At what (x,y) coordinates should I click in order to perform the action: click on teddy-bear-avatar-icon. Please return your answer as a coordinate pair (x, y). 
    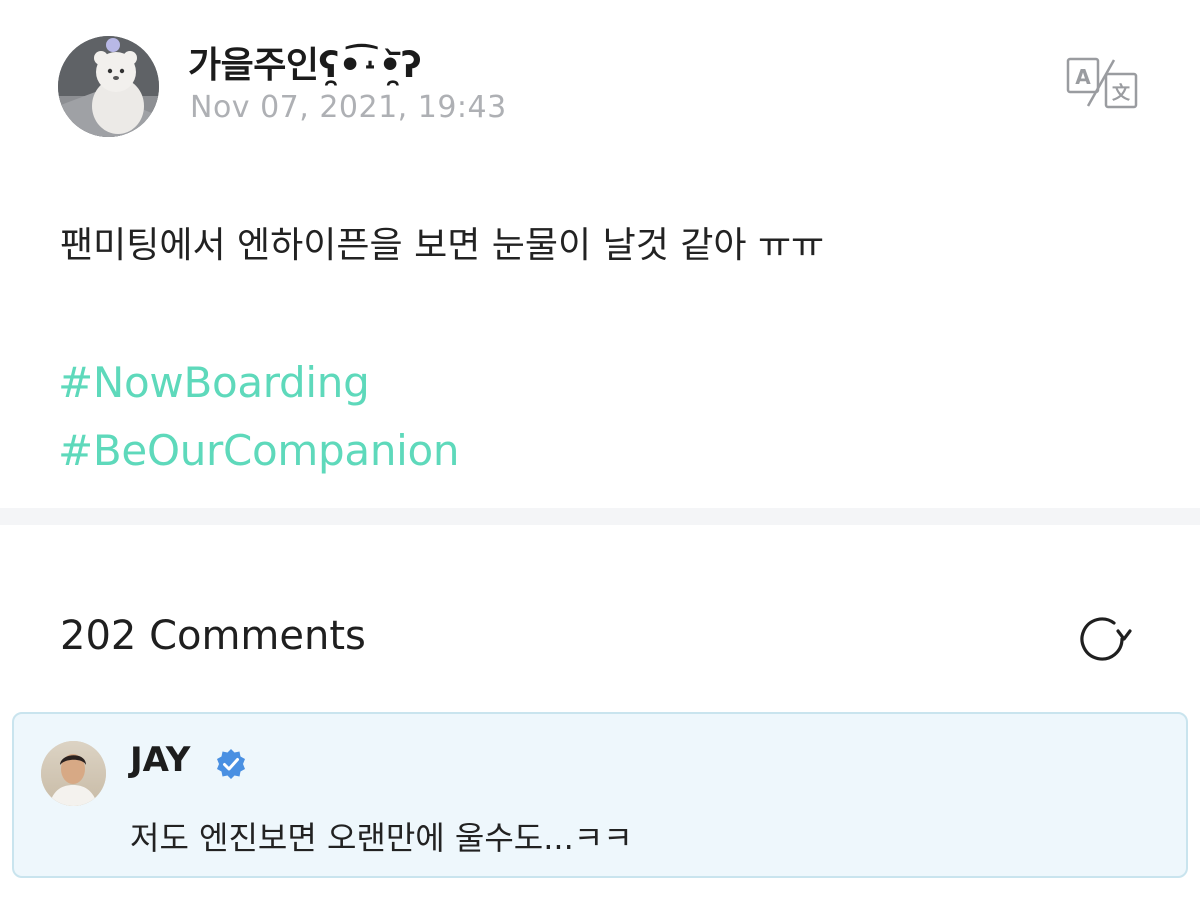
    Looking at the image, I should click on (108, 86).